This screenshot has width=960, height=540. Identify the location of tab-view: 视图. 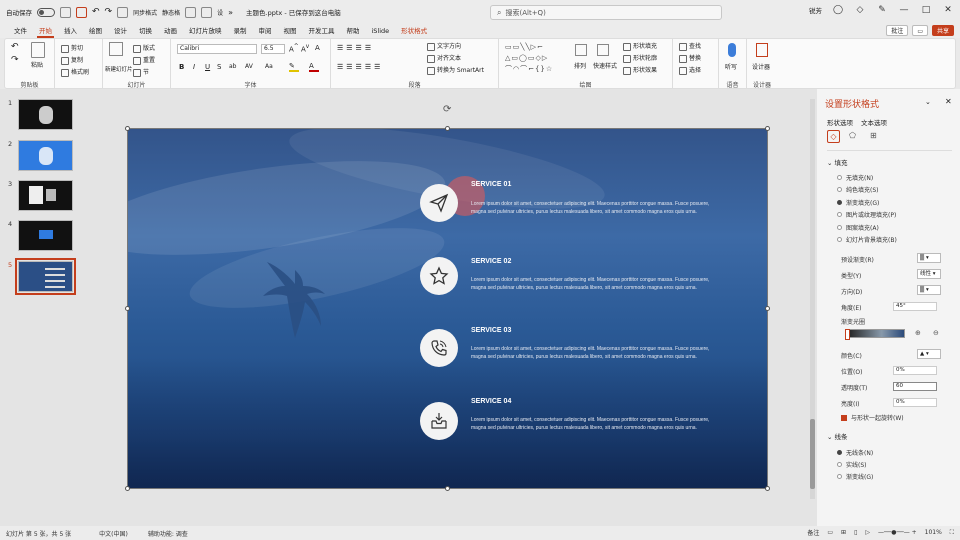
(290, 31).